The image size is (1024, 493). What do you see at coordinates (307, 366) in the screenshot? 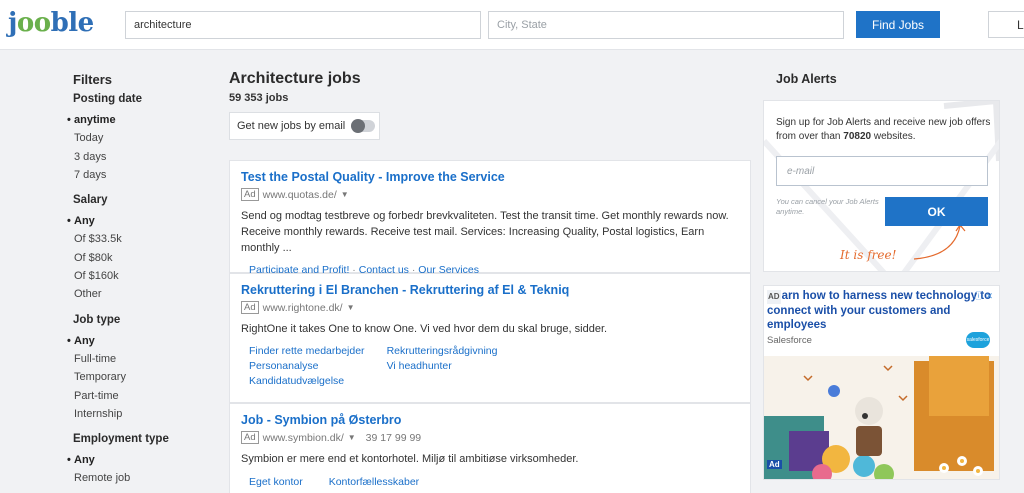
I see `sitelink: Personanalyse` at bounding box center [307, 366].